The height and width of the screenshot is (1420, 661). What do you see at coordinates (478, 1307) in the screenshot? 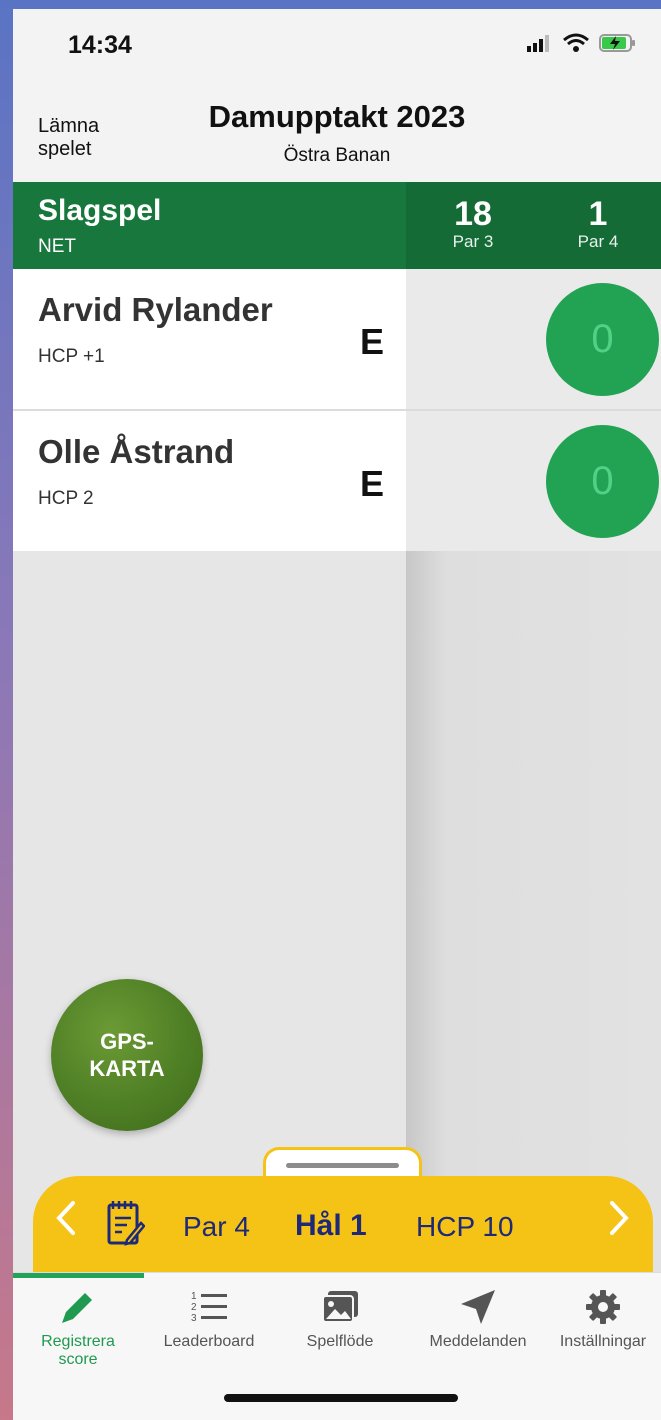
I see `send-icon` at bounding box center [478, 1307].